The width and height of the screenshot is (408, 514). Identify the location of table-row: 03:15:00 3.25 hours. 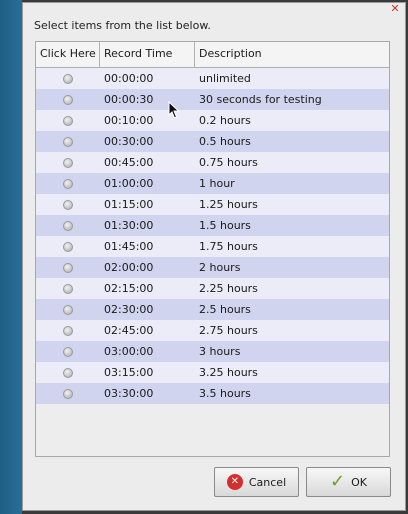
(212, 372).